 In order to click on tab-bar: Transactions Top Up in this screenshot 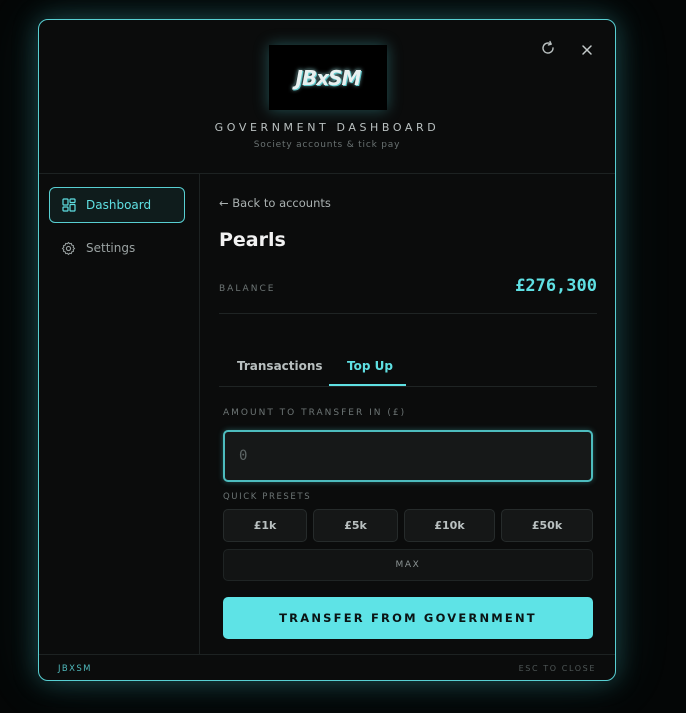, I will do `click(408, 360)`.